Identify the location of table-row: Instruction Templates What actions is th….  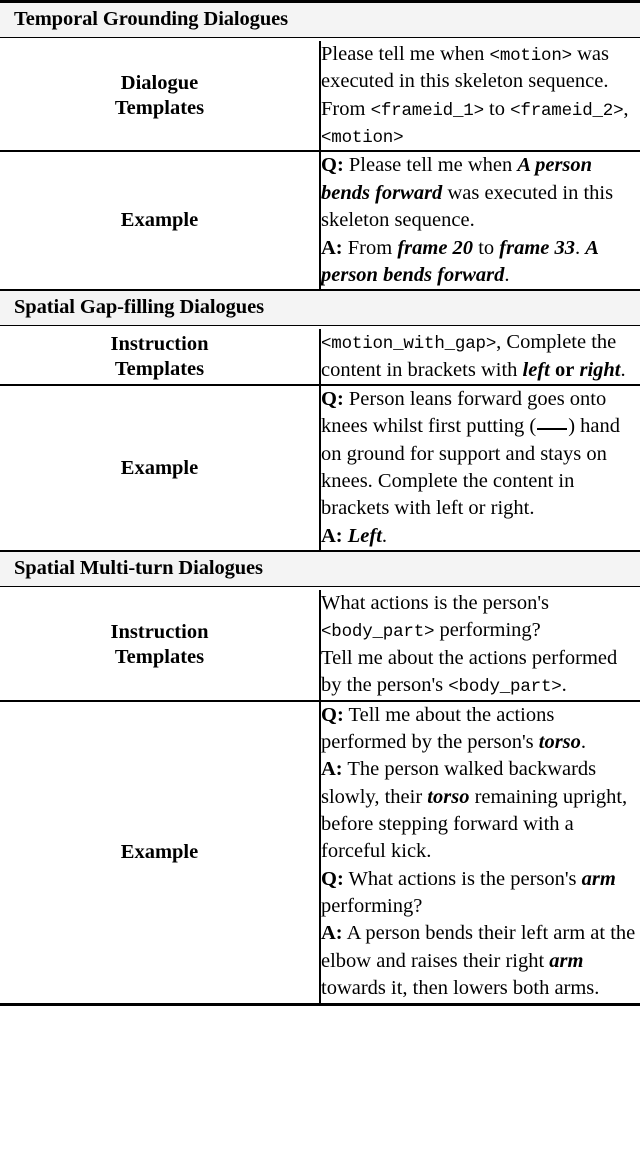
(320, 645).